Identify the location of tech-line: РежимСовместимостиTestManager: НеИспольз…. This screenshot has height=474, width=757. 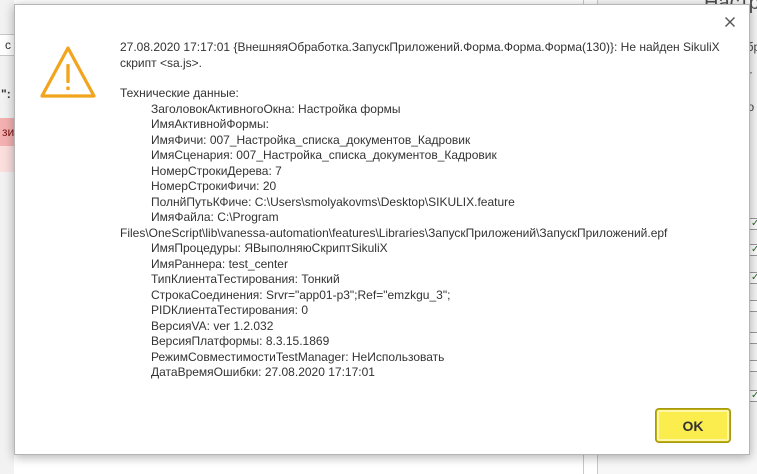
(298, 356).